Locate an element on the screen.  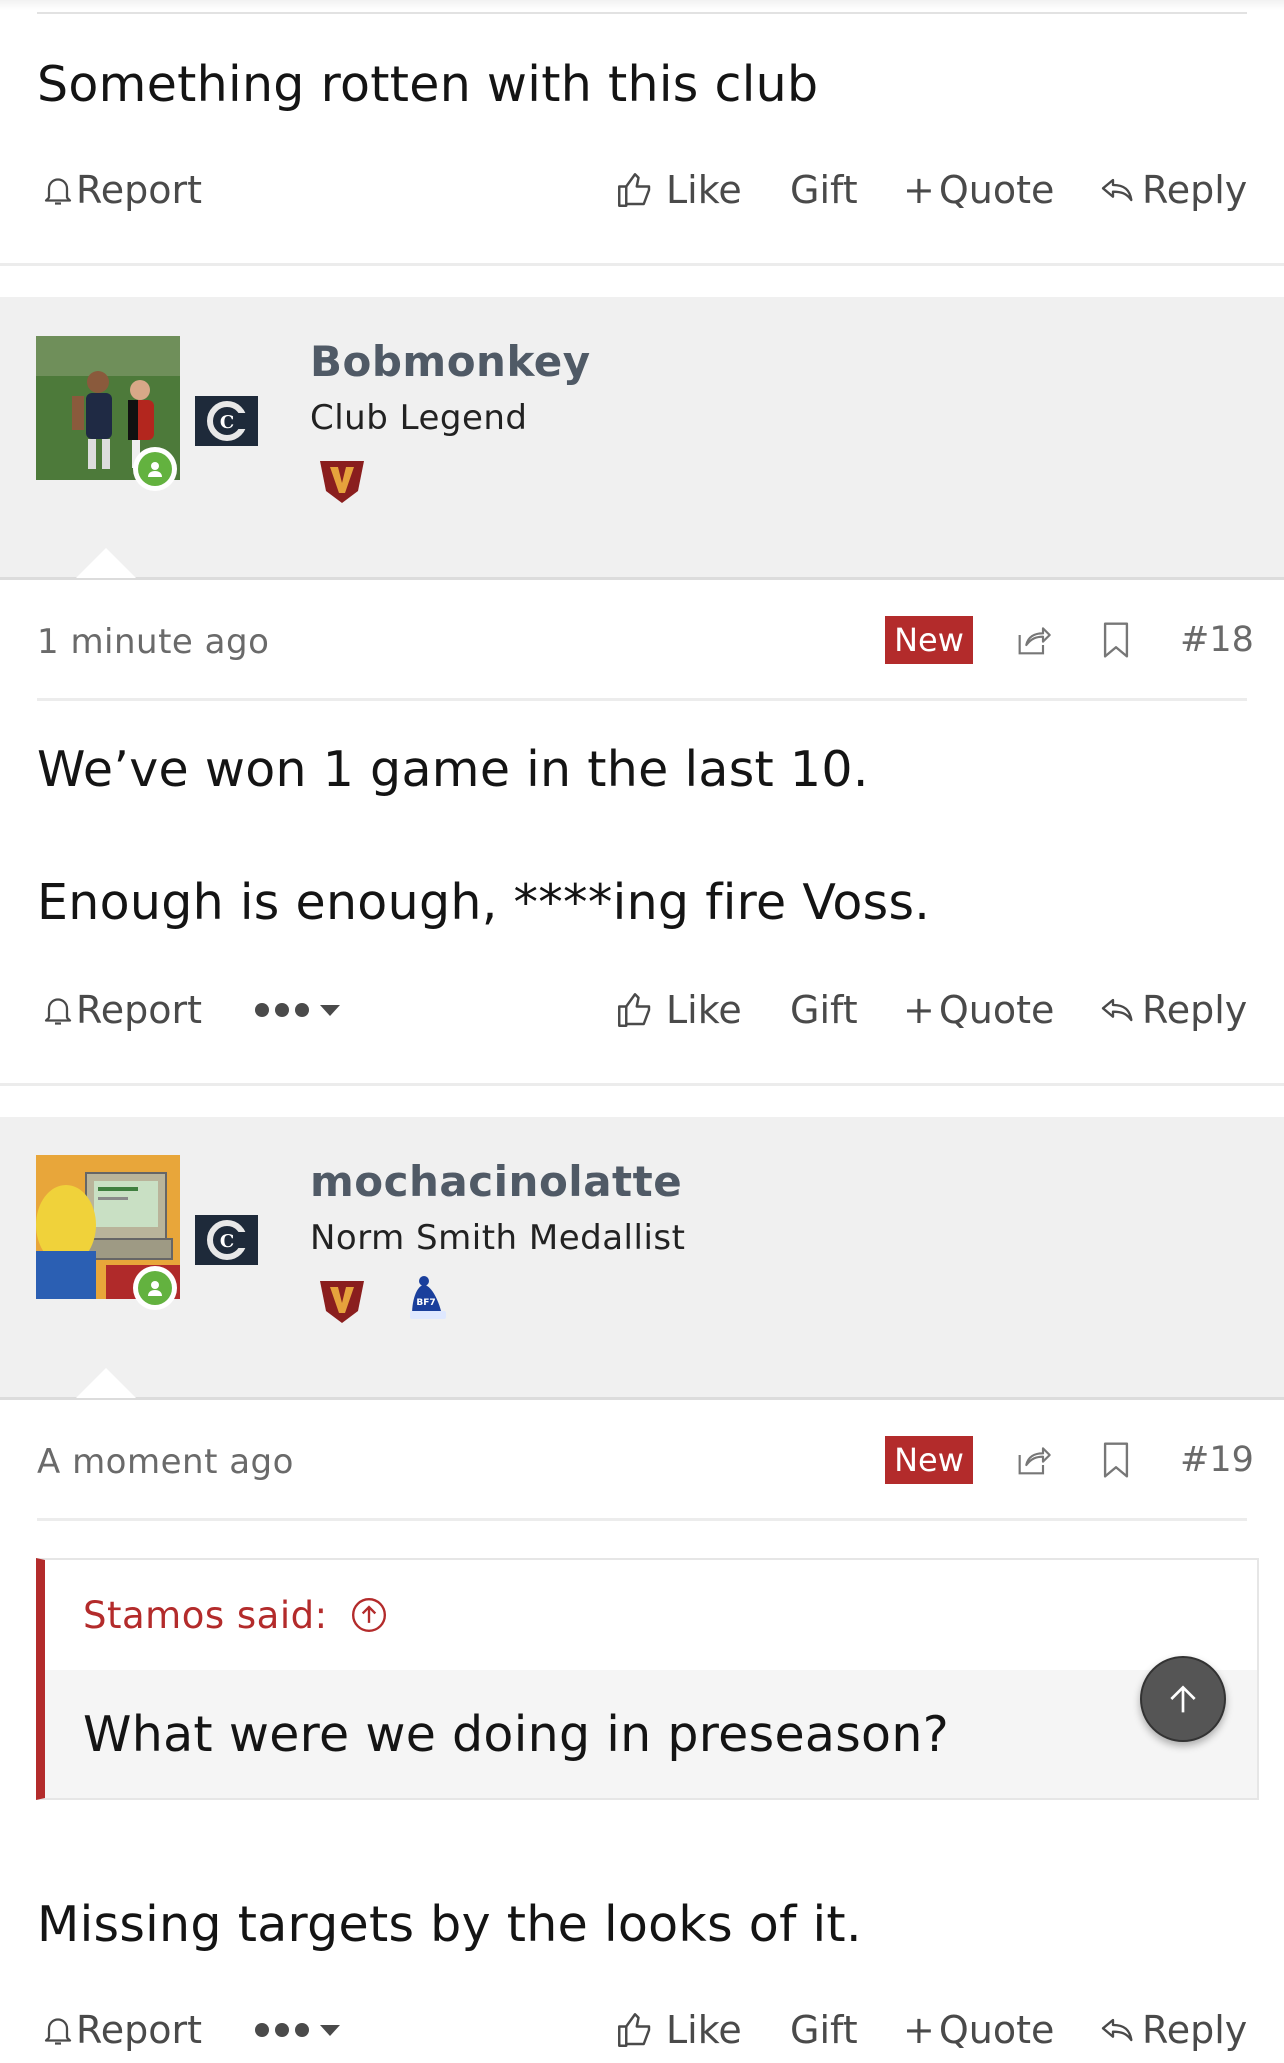
arrow-up-circle-icon is located at coordinates (369, 1615).